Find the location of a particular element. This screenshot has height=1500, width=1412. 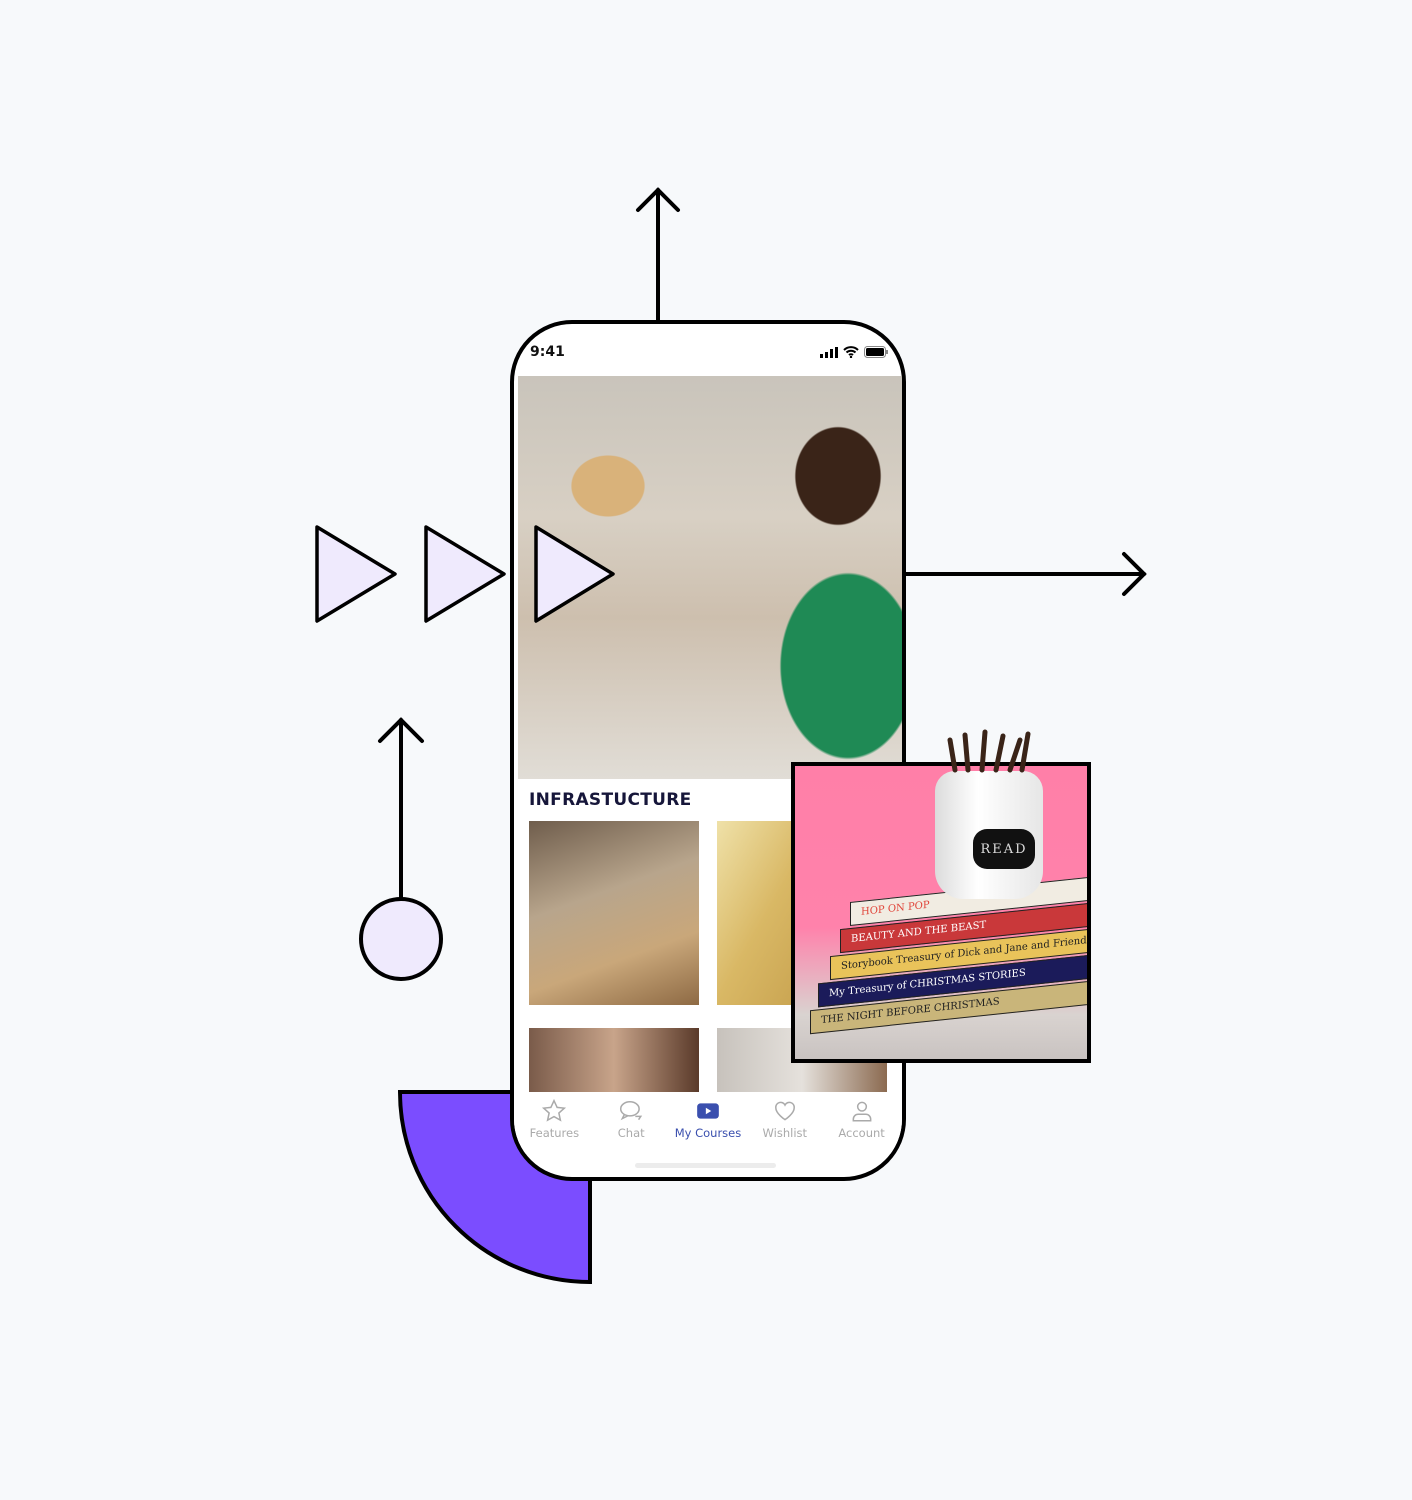

right-arrow is located at coordinates (1024, 574).